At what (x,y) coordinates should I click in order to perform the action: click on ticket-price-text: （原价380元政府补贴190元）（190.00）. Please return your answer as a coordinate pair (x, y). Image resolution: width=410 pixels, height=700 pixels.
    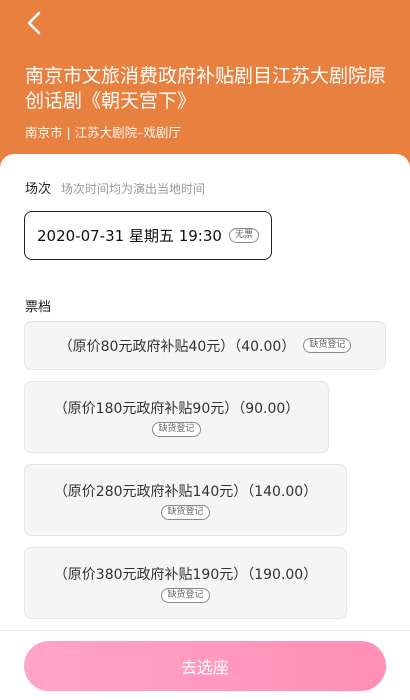
    Looking at the image, I should click on (185, 574).